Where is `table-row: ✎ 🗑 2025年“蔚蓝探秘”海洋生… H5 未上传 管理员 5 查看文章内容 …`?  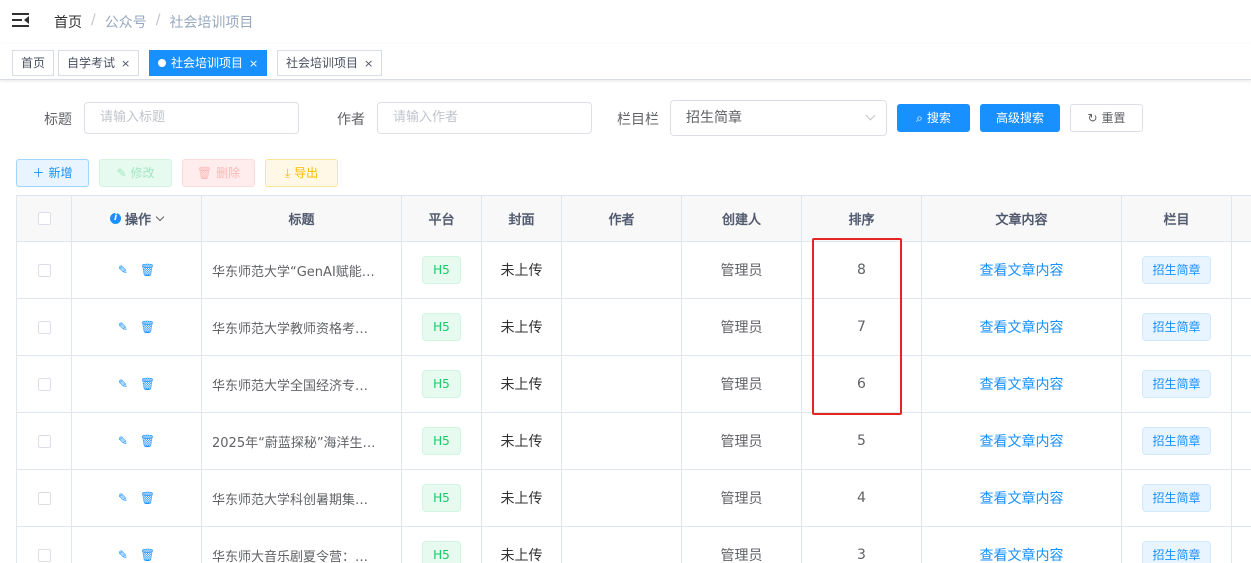
table-row: ✎ 🗑 2025年“蔚蓝探秘”海洋生… H5 未上传 管理员 5 查看文章内容 … is located at coordinates (634, 441).